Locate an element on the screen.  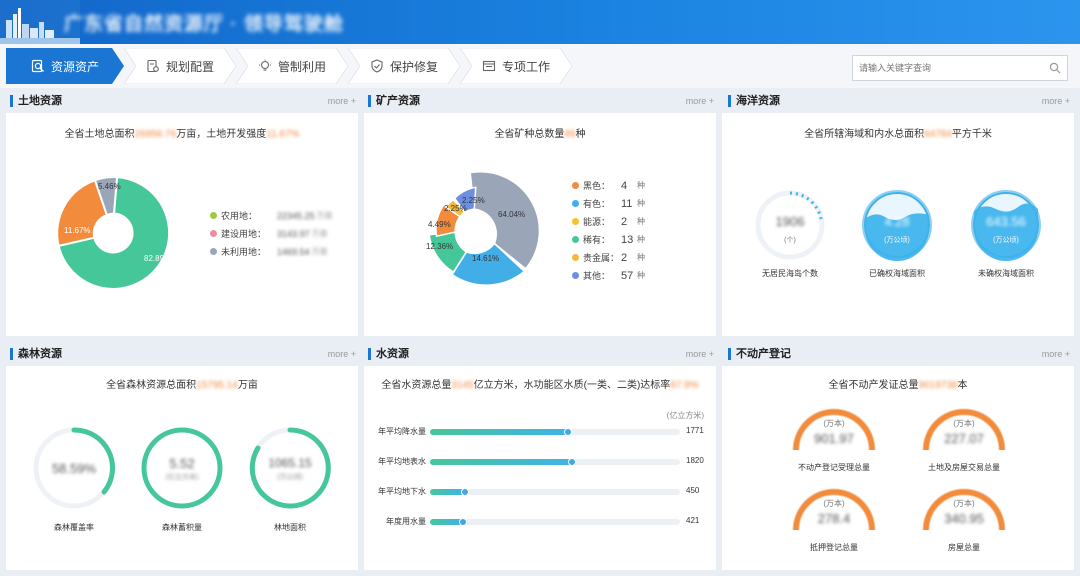
summary-text: 种 is located at coordinates (580, 134).